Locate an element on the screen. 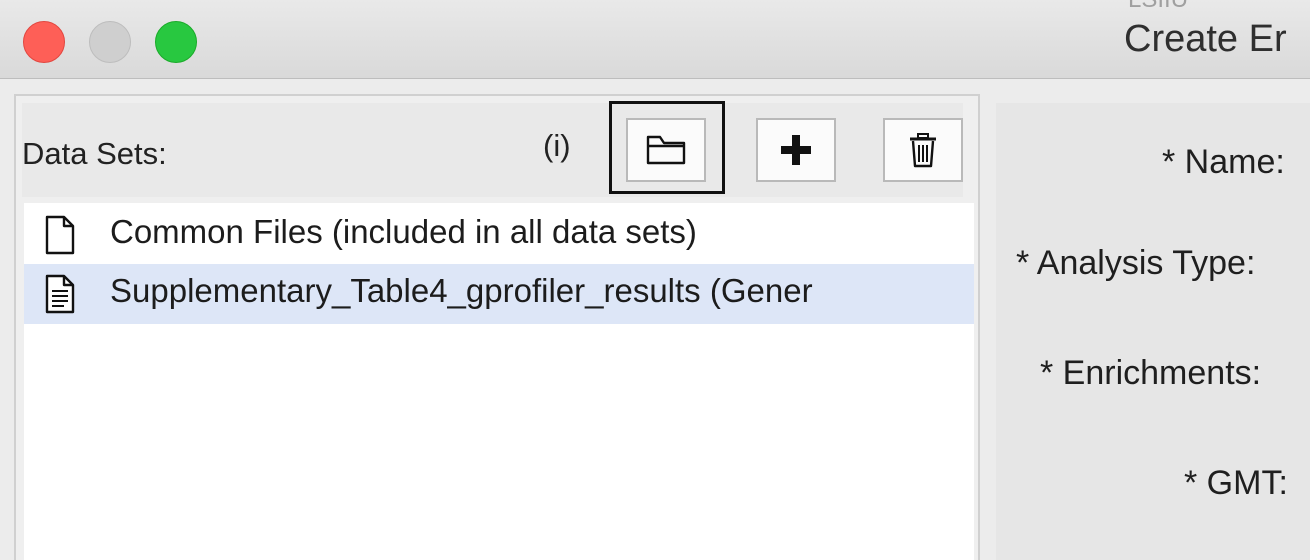 This screenshot has width=1310, height=560. file-icon is located at coordinates (60, 235).